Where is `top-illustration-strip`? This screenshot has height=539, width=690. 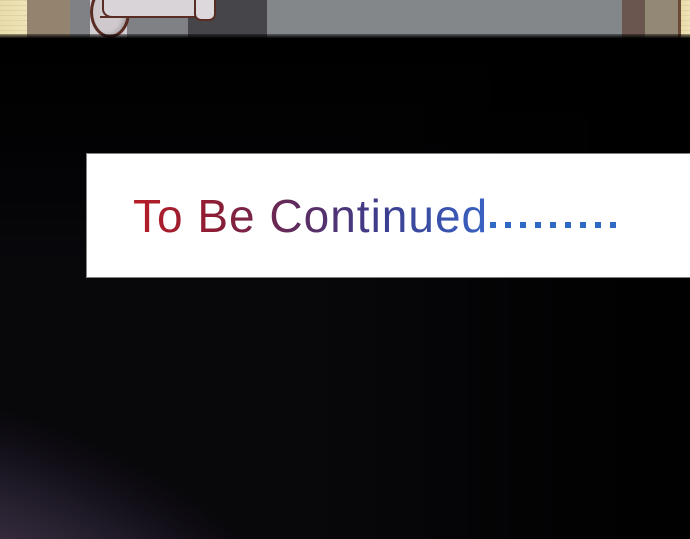 top-illustration-strip is located at coordinates (345, 19).